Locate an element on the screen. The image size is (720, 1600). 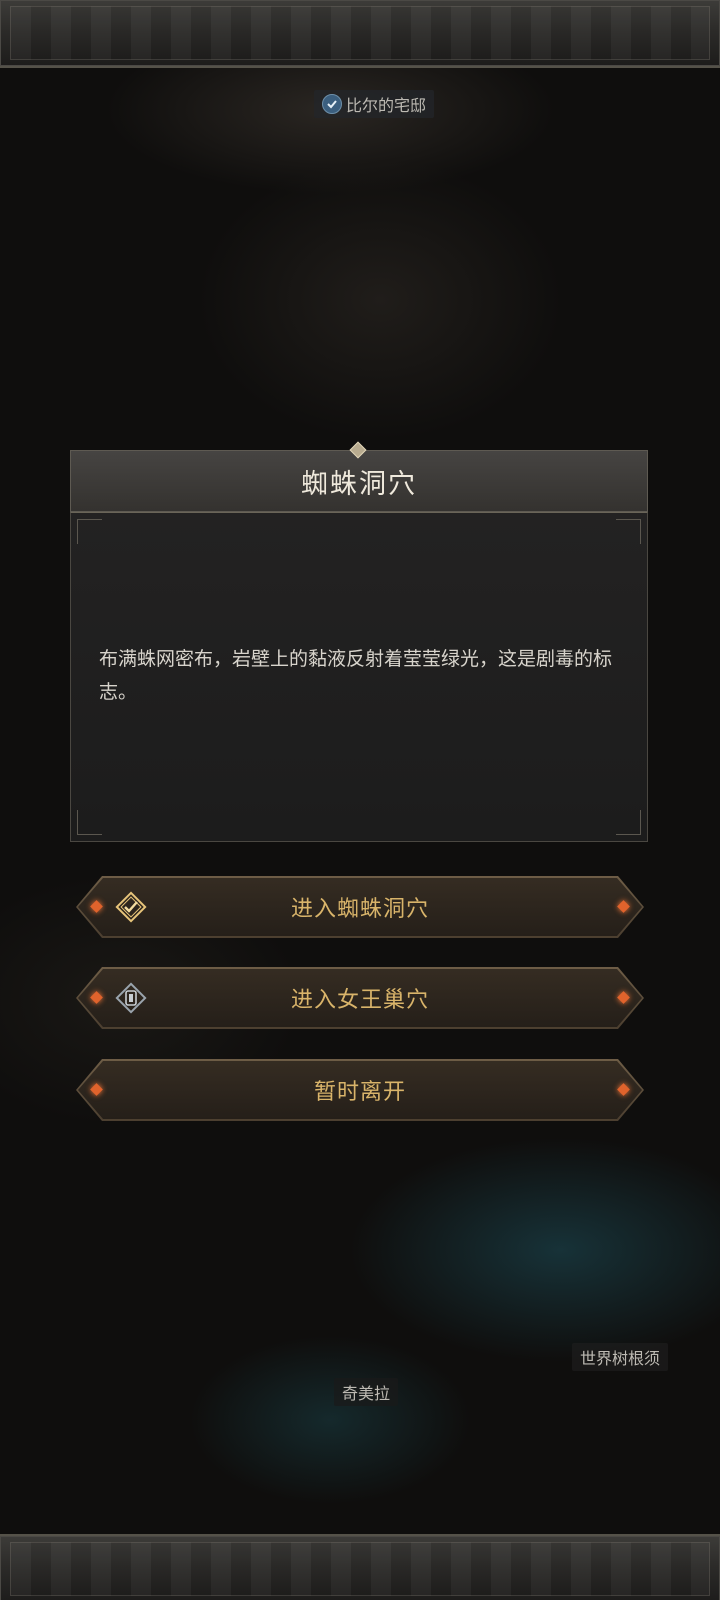
top-frame-ornament is located at coordinates (360, 33).